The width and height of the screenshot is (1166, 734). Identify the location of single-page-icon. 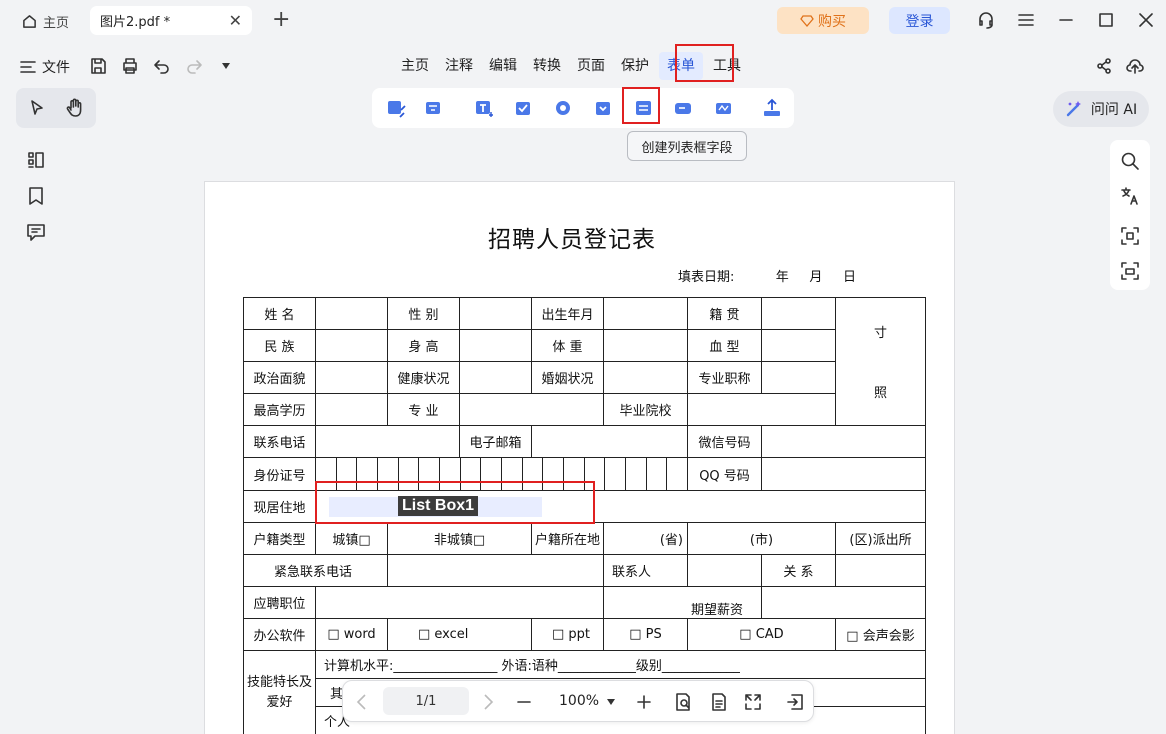
(719, 702).